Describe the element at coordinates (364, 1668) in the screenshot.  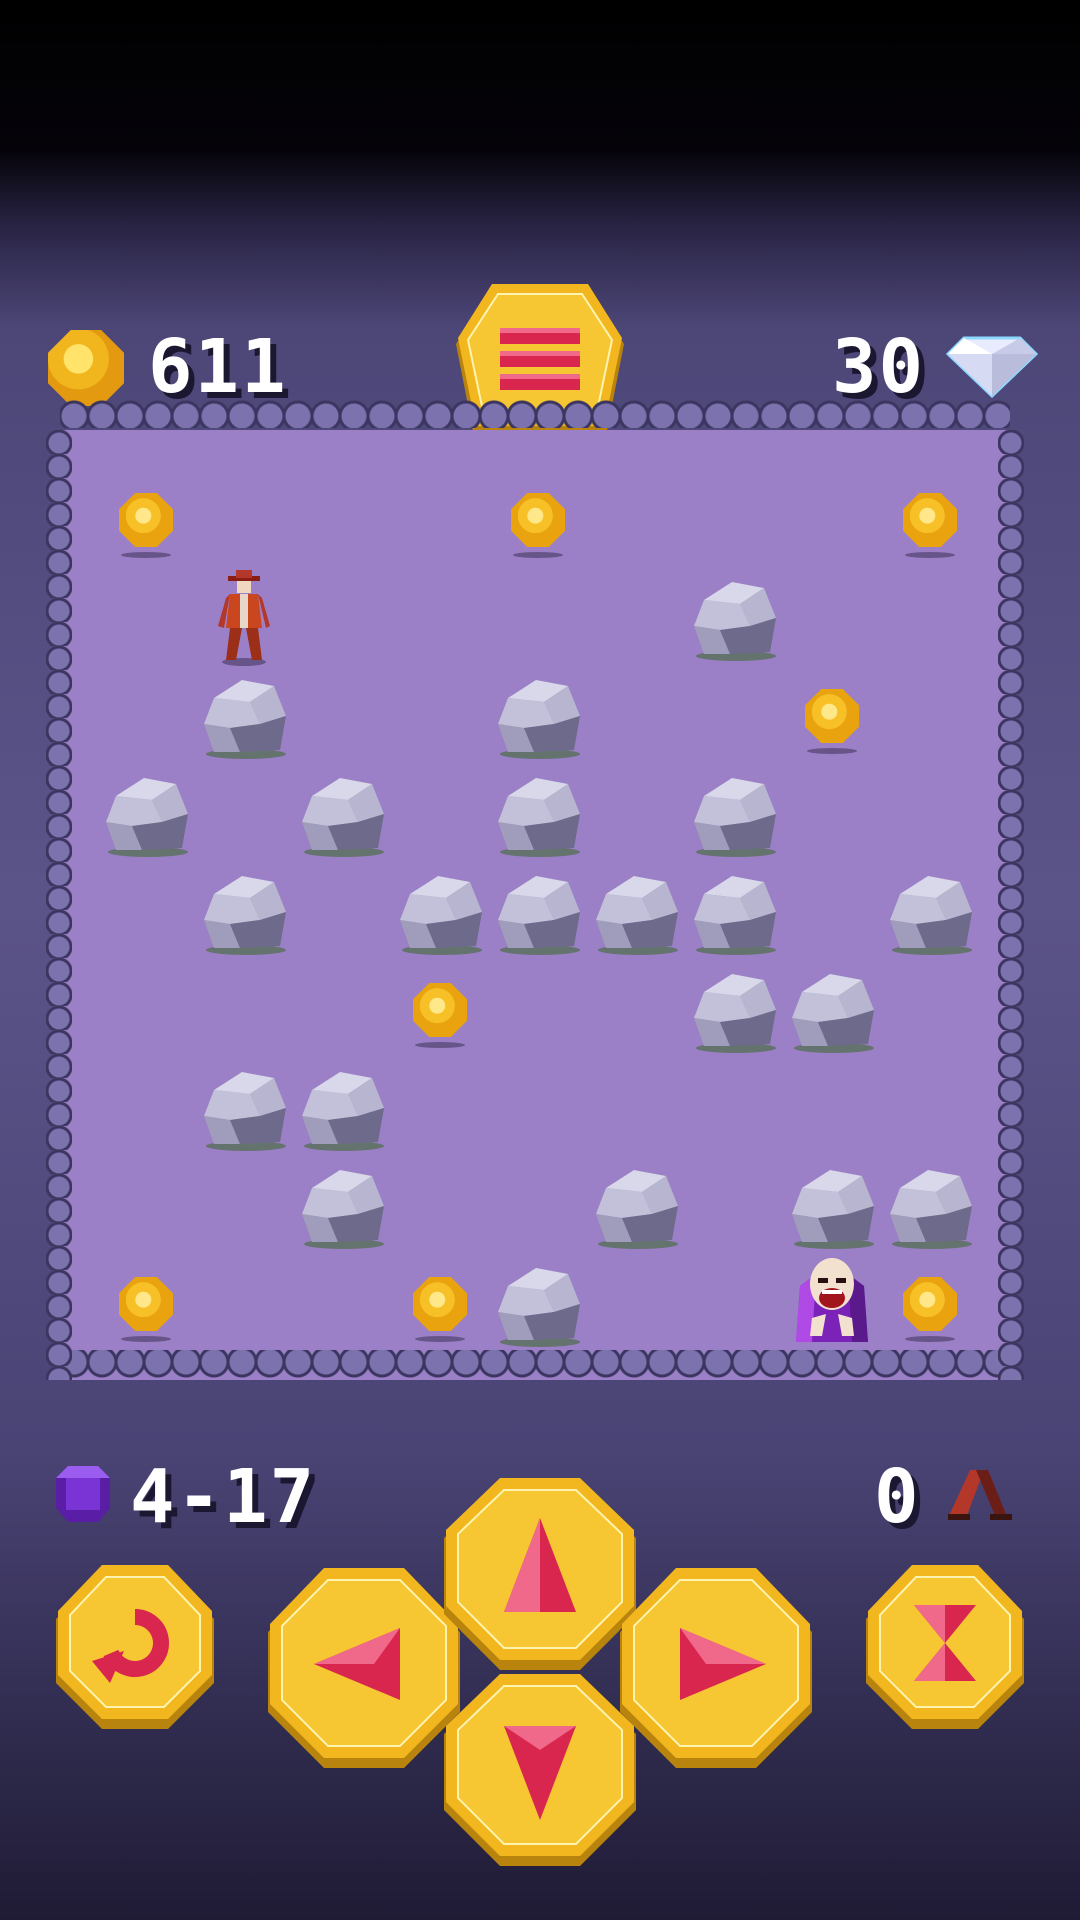
I see `arrow-left-icon` at that location.